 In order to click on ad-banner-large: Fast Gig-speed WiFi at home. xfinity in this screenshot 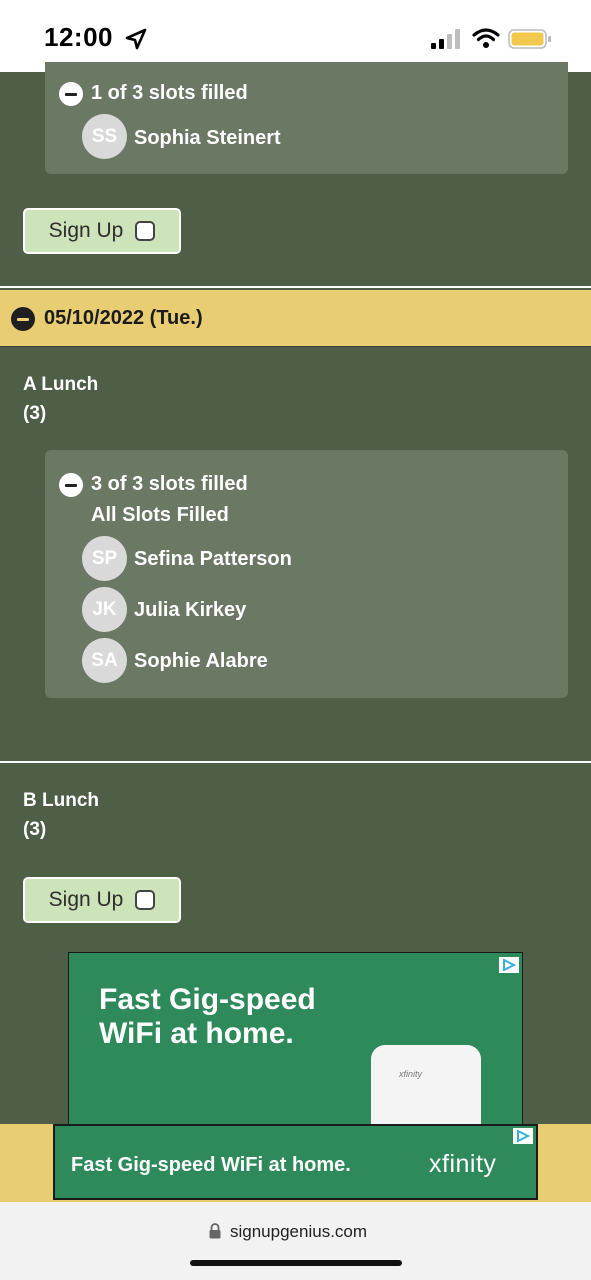, I will do `click(295, 1042)`.